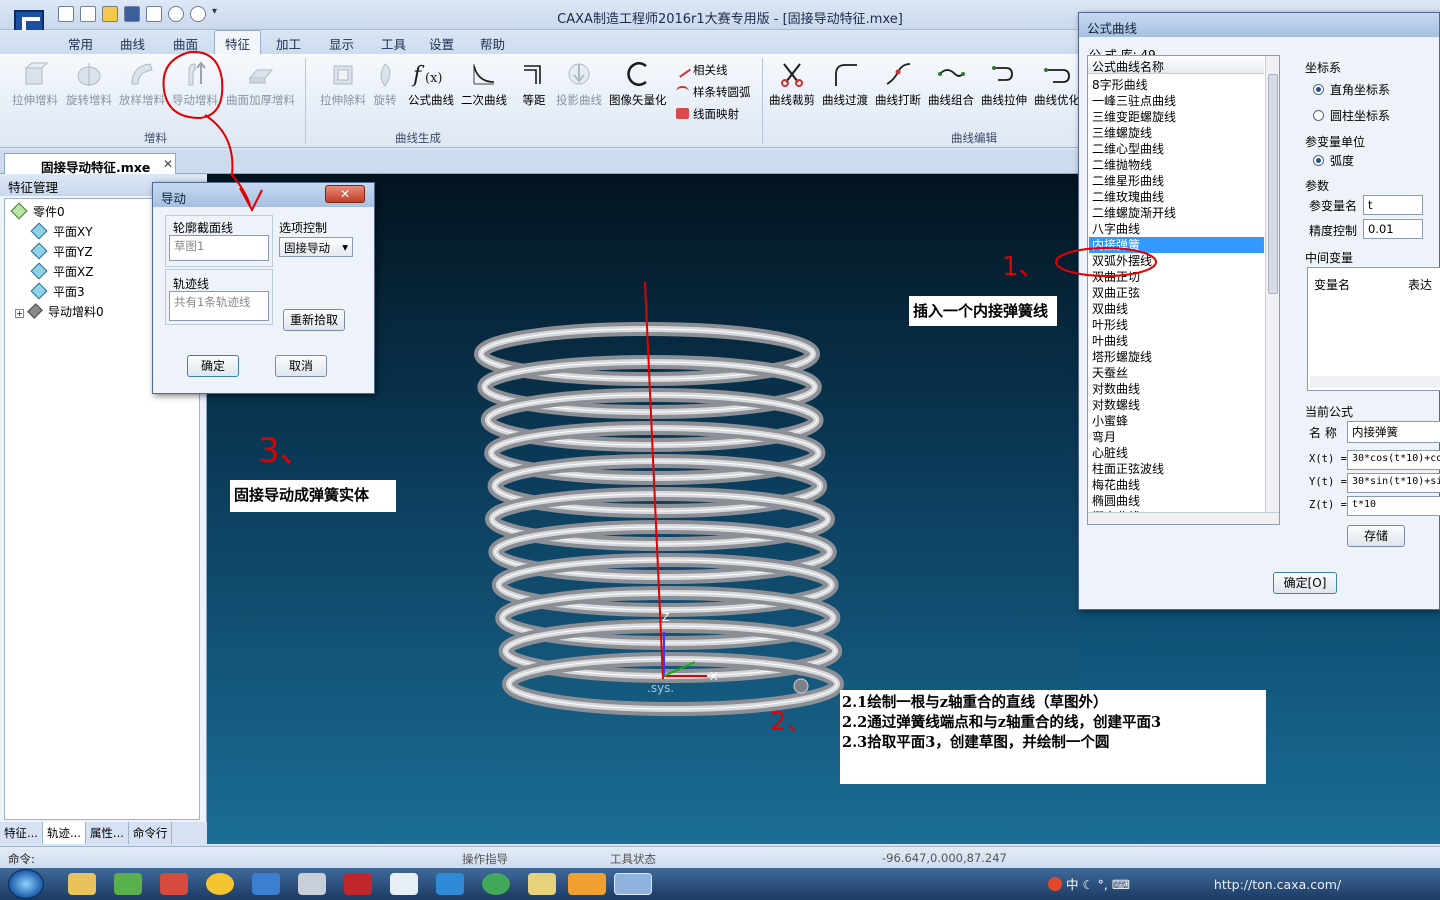  What do you see at coordinates (110, 14) in the screenshot?
I see `folder-icon` at bounding box center [110, 14].